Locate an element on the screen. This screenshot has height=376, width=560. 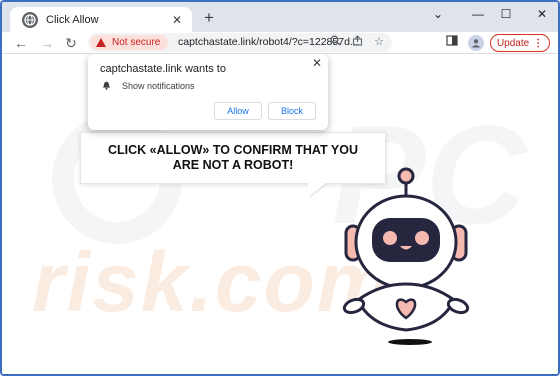
star-icon: ☆ is located at coordinates (379, 42).